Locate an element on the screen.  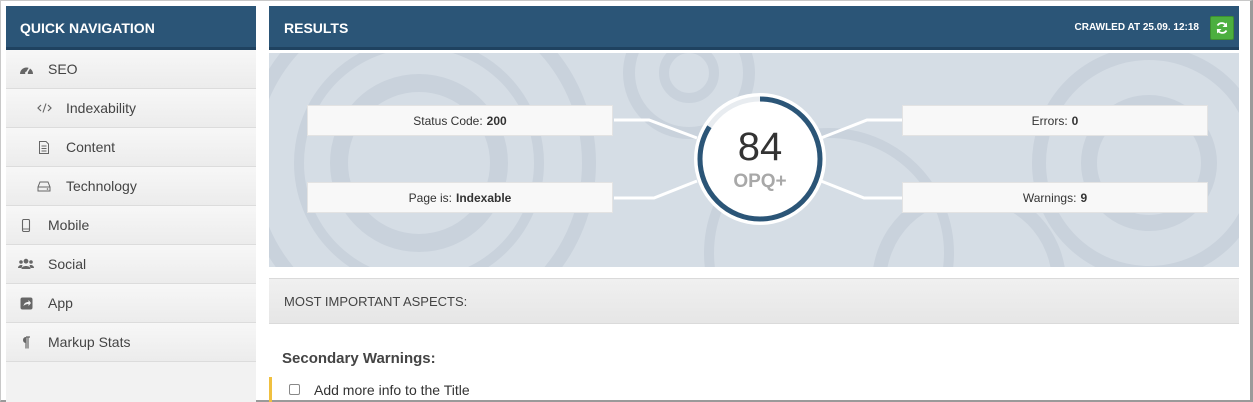
errors-value: 0 is located at coordinates (1075, 120).